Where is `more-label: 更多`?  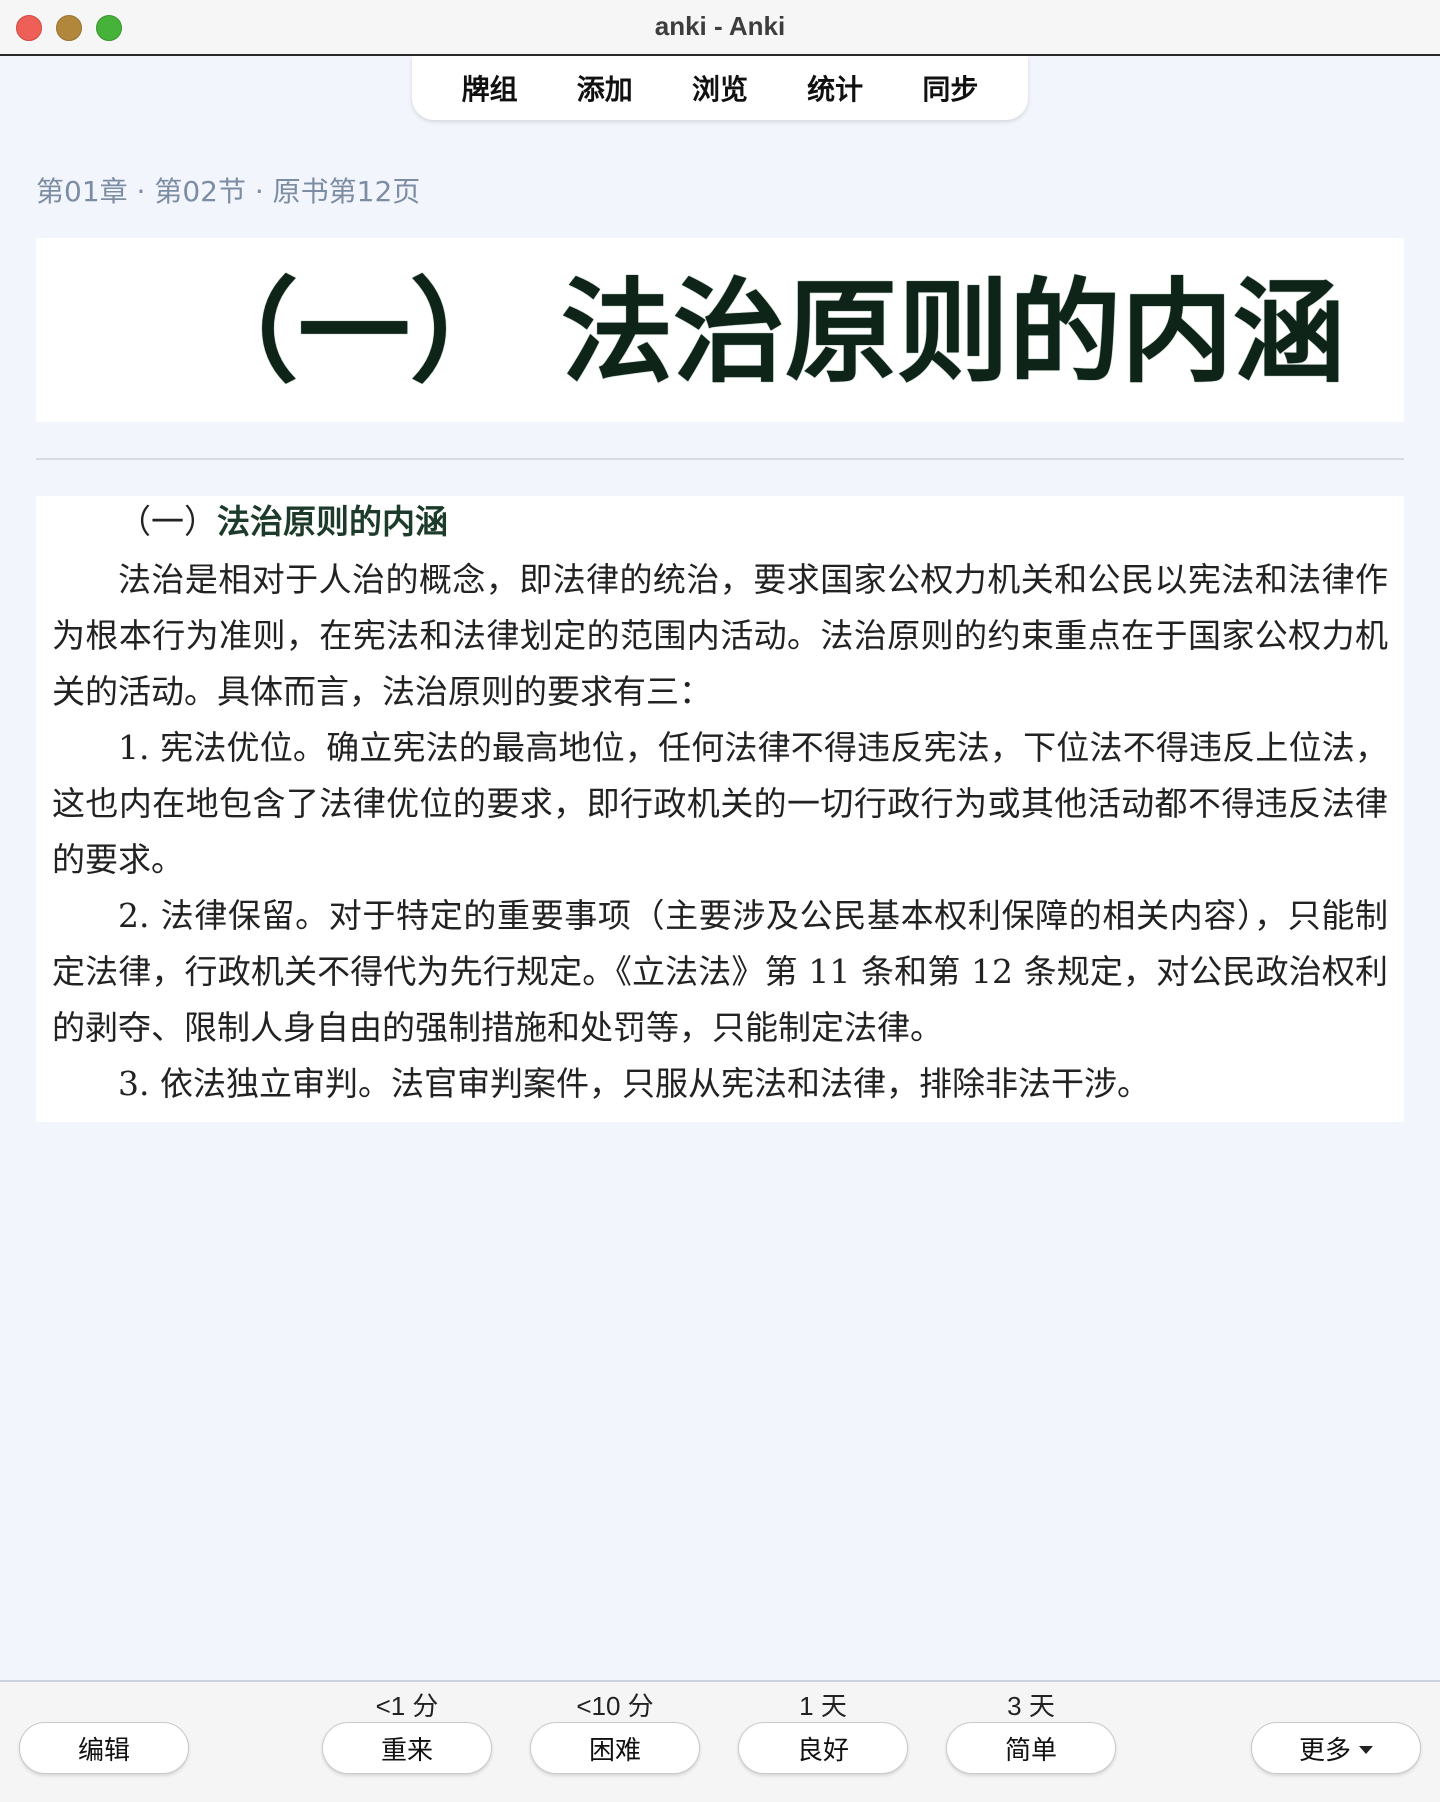 more-label: 更多 is located at coordinates (1324, 1750).